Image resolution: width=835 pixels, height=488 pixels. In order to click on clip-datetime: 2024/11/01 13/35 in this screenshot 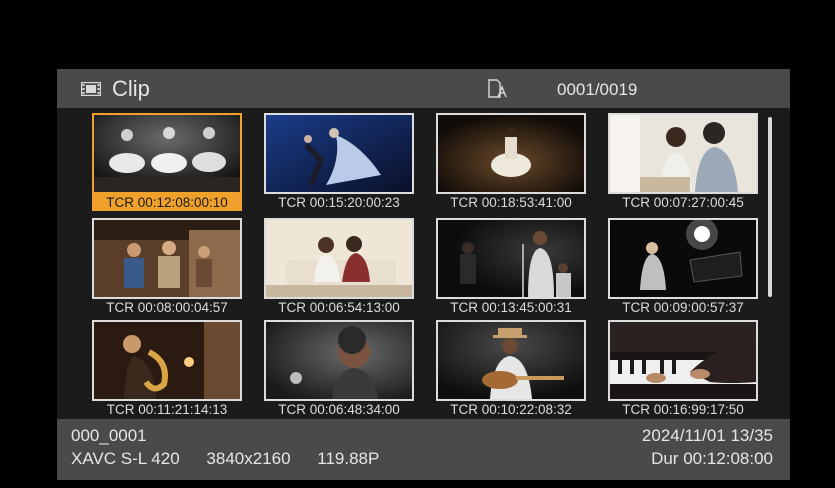, I will do `click(707, 435)`.